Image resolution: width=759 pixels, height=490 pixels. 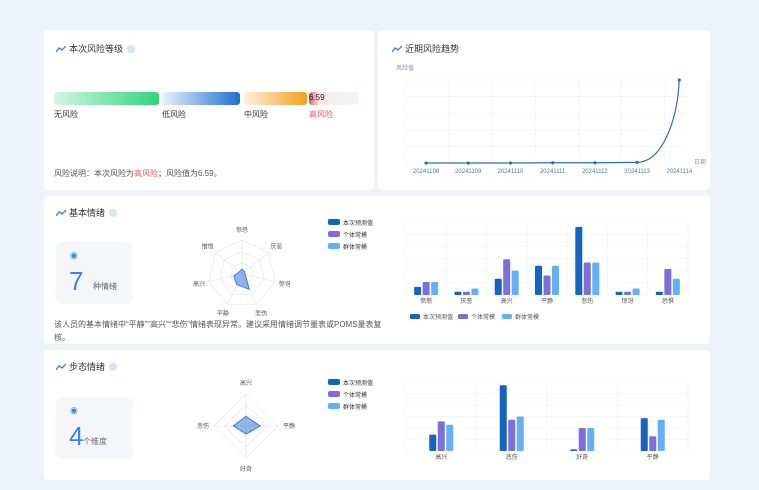 What do you see at coordinates (405, 68) in the screenshot?
I see `y-axis-label: 风险值` at bounding box center [405, 68].